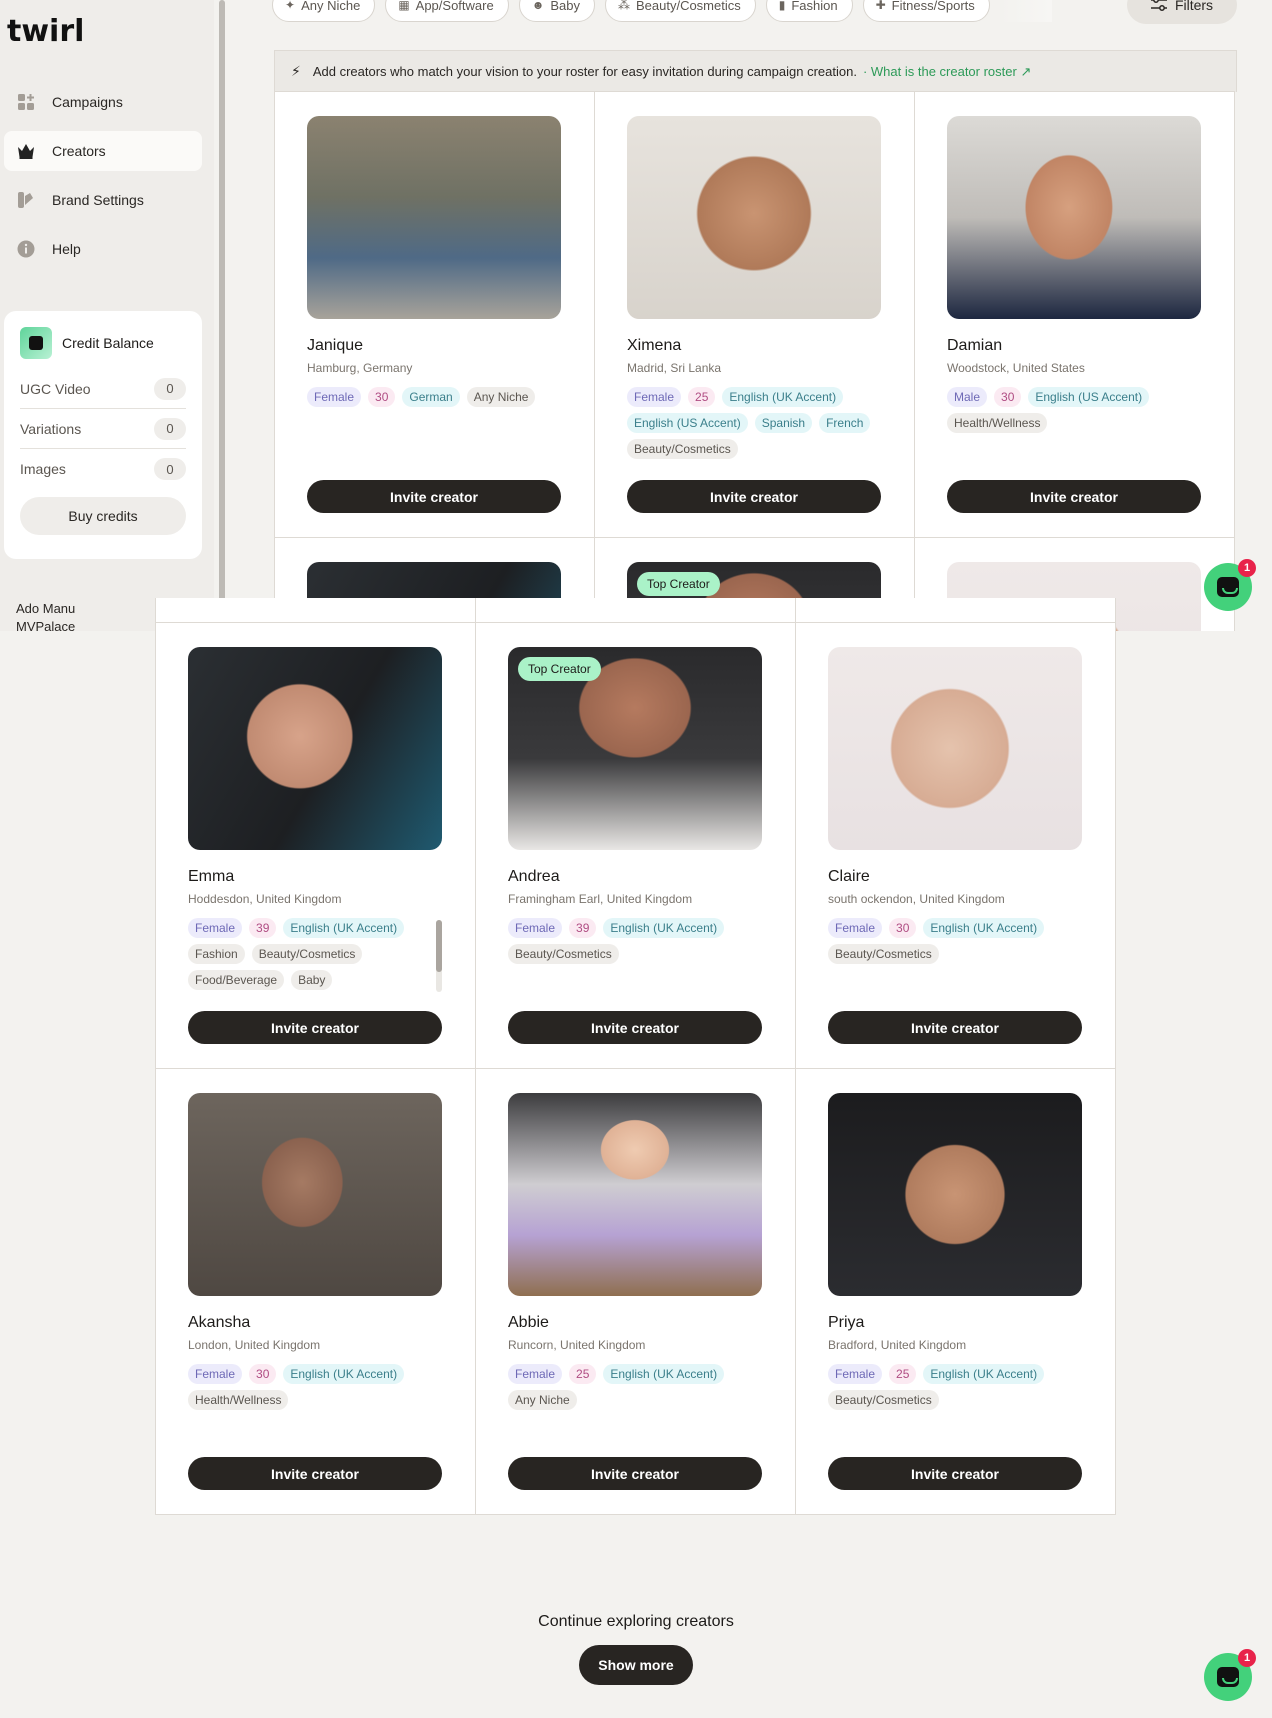  I want to click on creator-location: London, United Kingdom, so click(254, 1345).